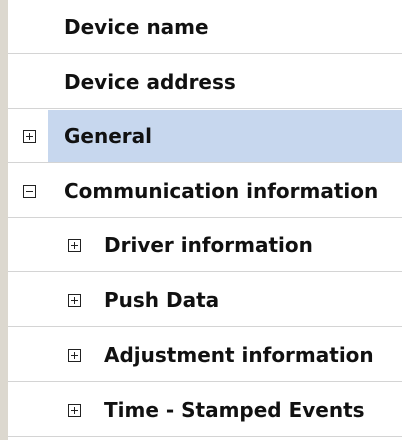  What do you see at coordinates (136, 27) in the screenshot?
I see `tree-row-label: Device name` at bounding box center [136, 27].